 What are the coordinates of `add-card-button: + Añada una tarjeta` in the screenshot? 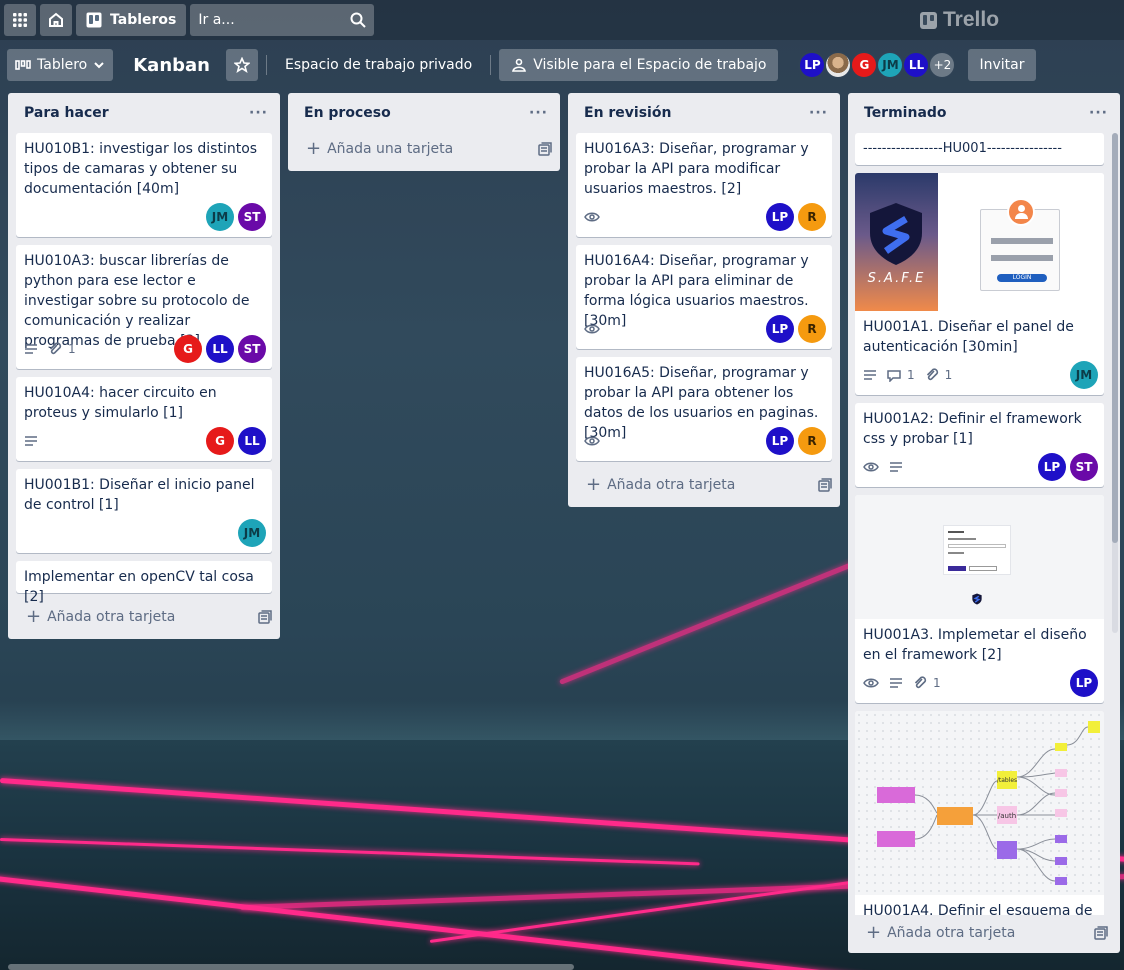 It's located at (428, 149).